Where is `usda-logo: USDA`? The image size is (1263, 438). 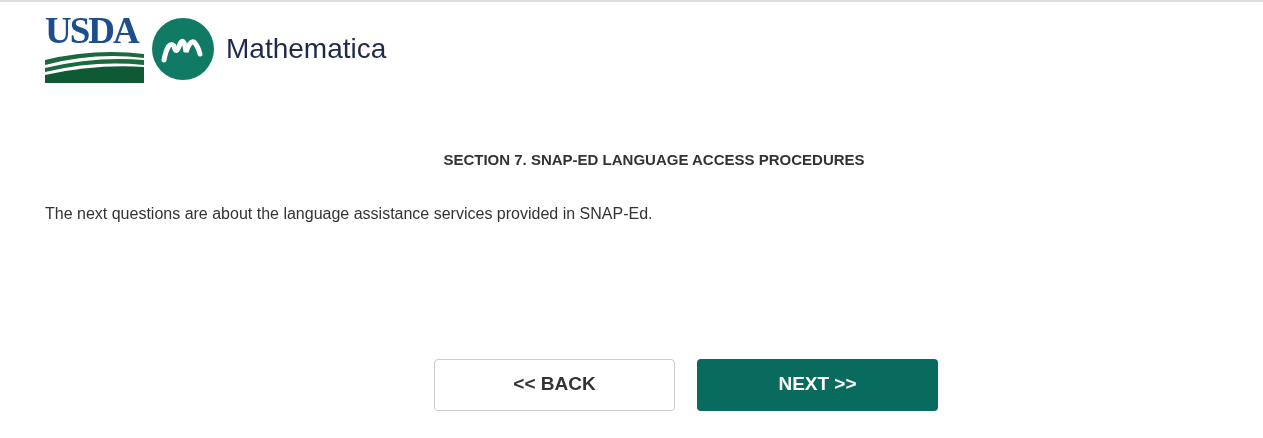
usda-logo: USDA is located at coordinates (94, 48).